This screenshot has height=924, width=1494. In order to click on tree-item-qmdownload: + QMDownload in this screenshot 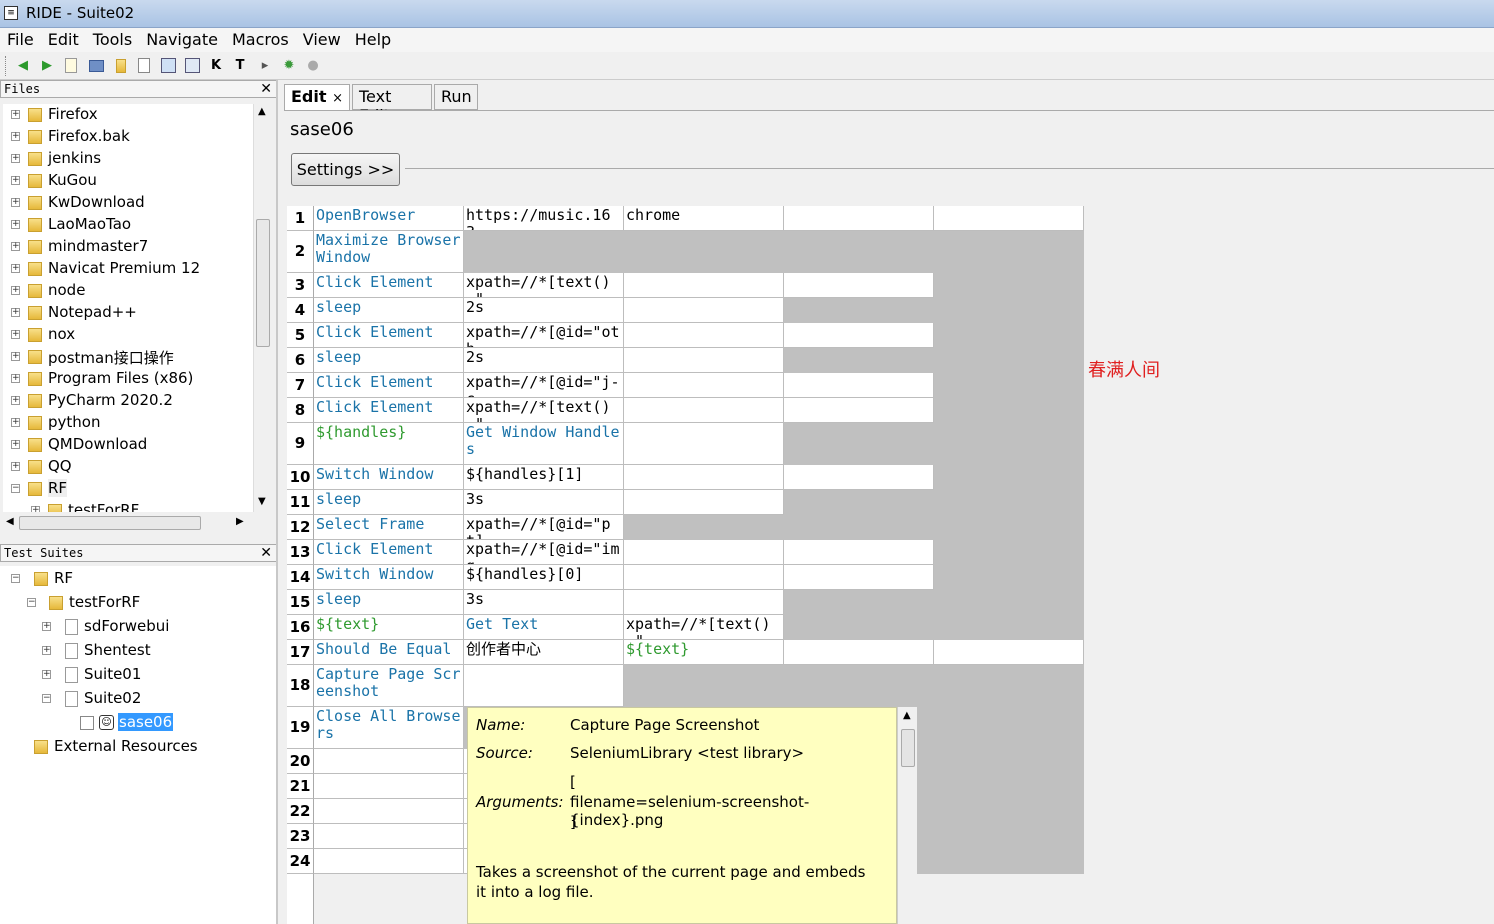, I will do `click(128, 445)`.